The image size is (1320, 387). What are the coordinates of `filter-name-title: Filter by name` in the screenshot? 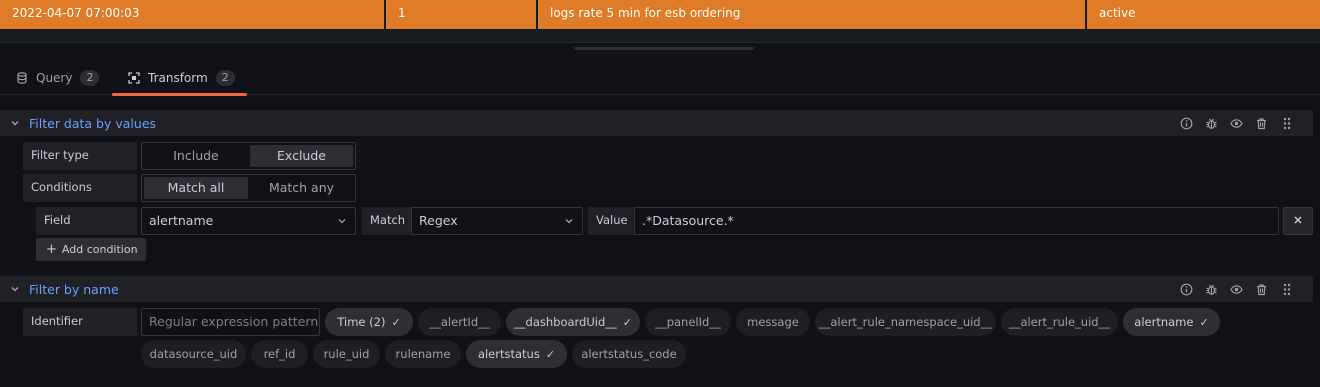 It's located at (74, 289).